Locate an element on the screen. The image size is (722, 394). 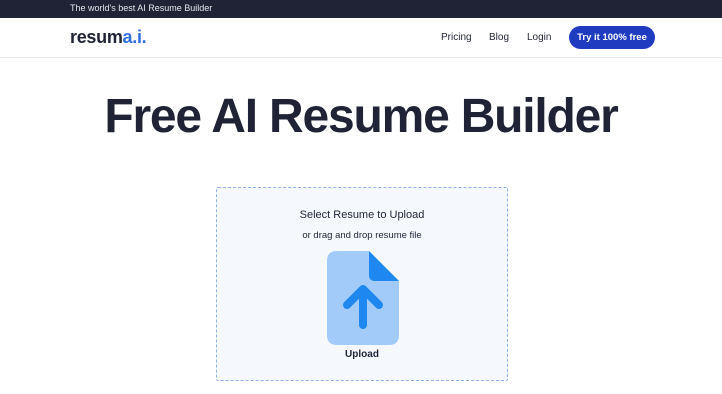
nav-link-pricing: Pricing is located at coordinates (456, 37).